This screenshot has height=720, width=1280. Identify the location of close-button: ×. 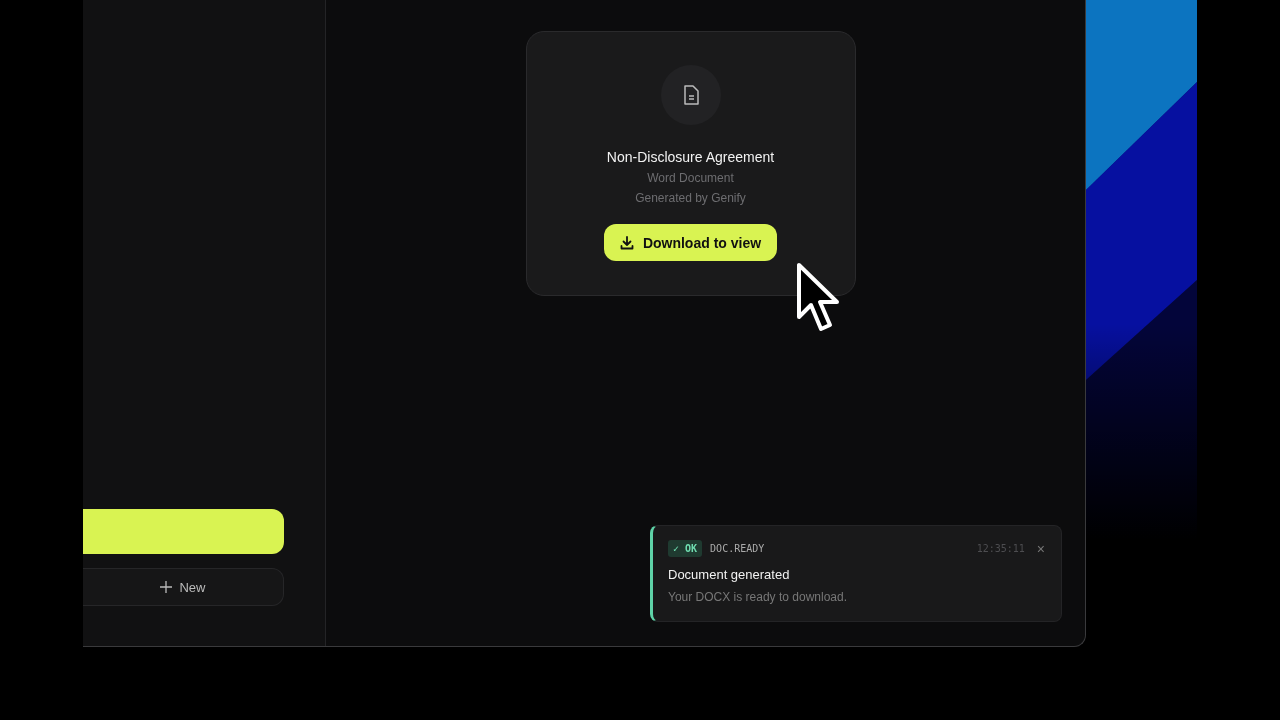
(1038, 548).